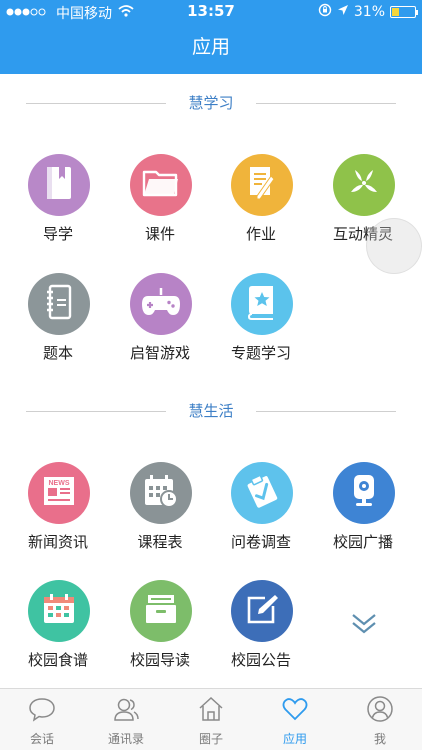  I want to click on tab-chat: 会话, so click(42, 721).